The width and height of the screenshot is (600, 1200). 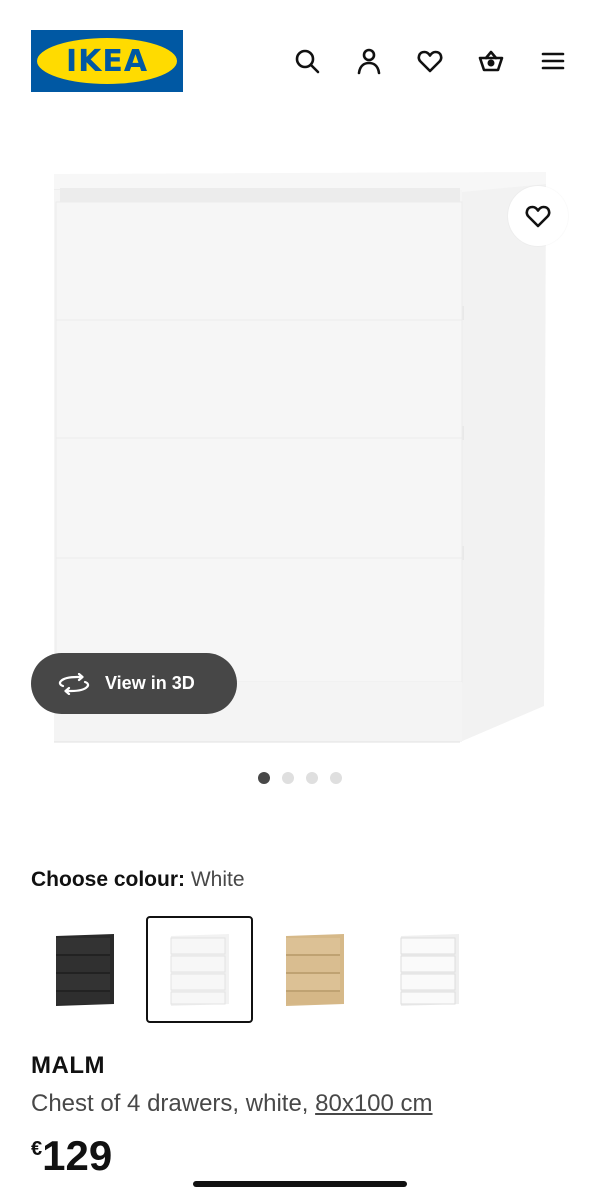 I want to click on view-in-3d-label: View in 3D, so click(x=150, y=683).